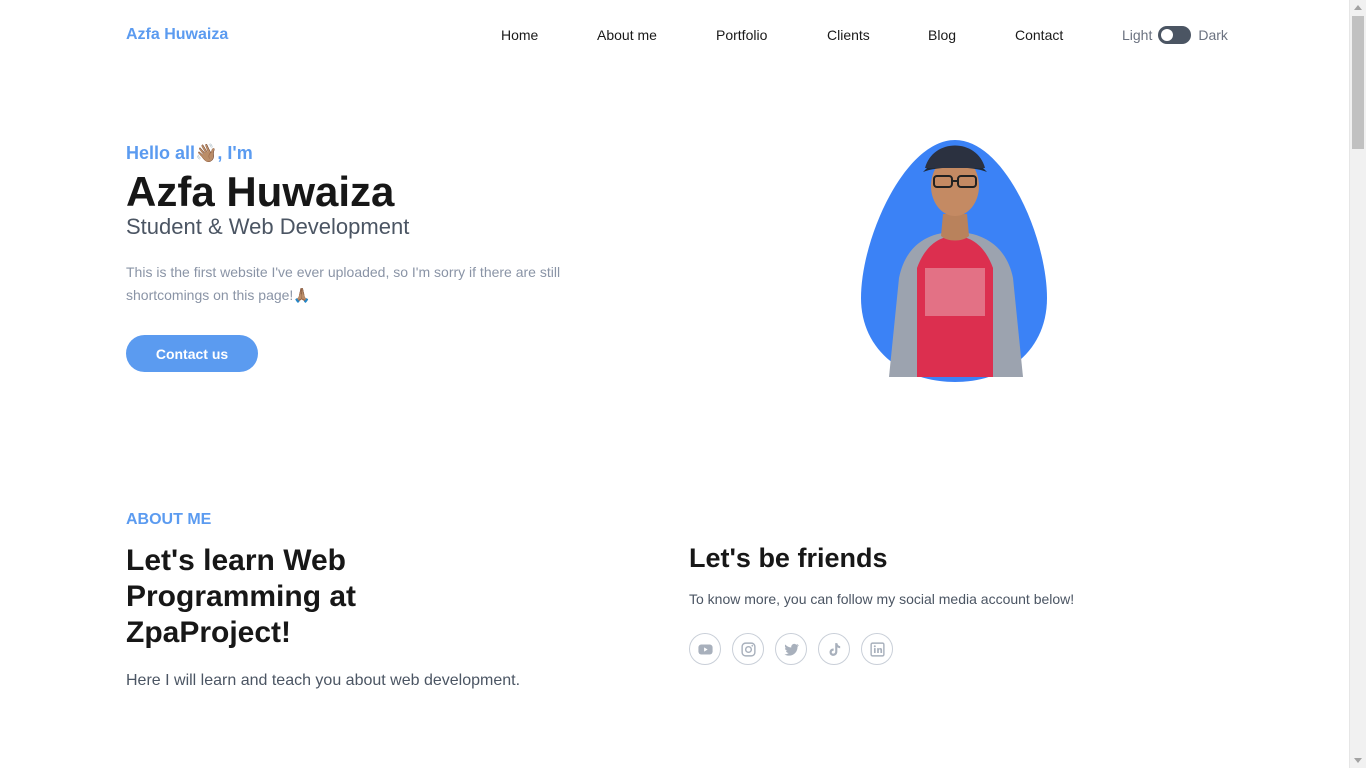  I want to click on theme-toggle: Light Dark, so click(1175, 35).